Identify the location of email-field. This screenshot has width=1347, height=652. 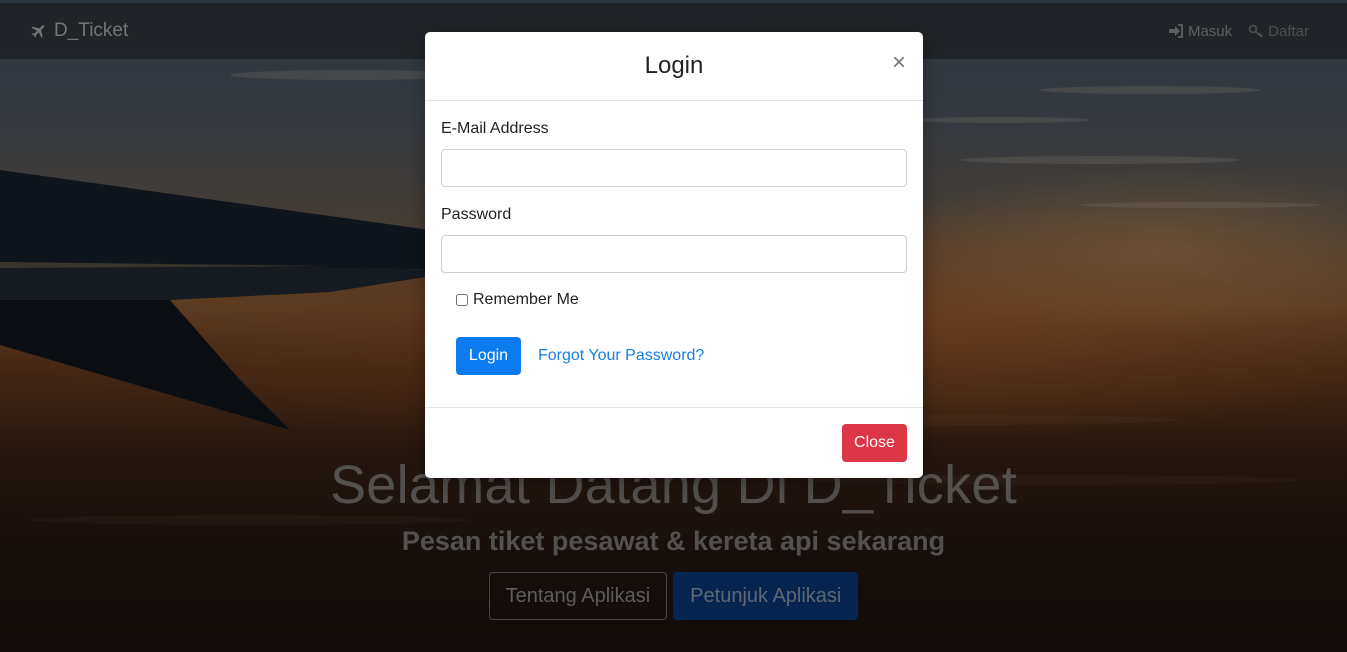
(674, 168).